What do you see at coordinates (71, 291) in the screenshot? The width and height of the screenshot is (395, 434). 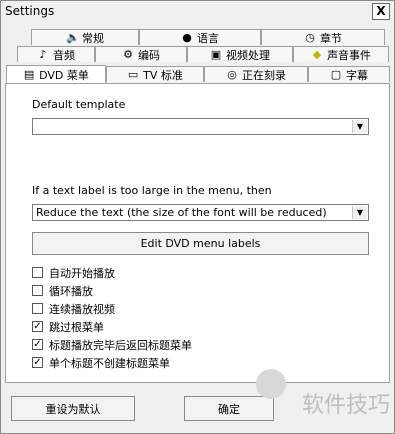 I see `checkbox-label: 循环播放` at bounding box center [71, 291].